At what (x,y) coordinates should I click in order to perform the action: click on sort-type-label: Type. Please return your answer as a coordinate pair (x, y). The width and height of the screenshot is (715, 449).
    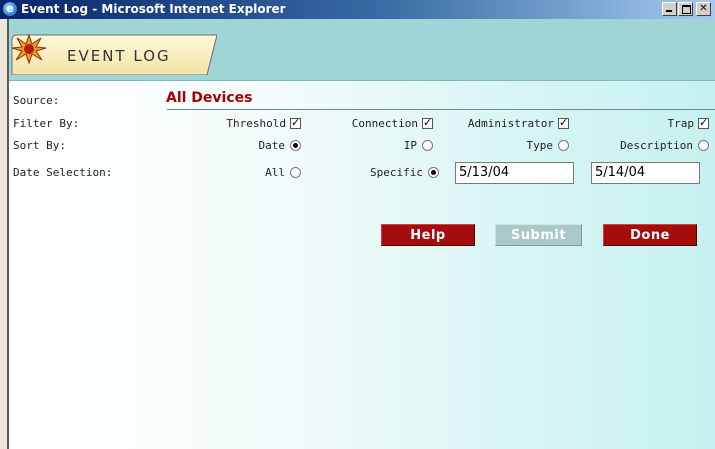
    Looking at the image, I should click on (540, 145).